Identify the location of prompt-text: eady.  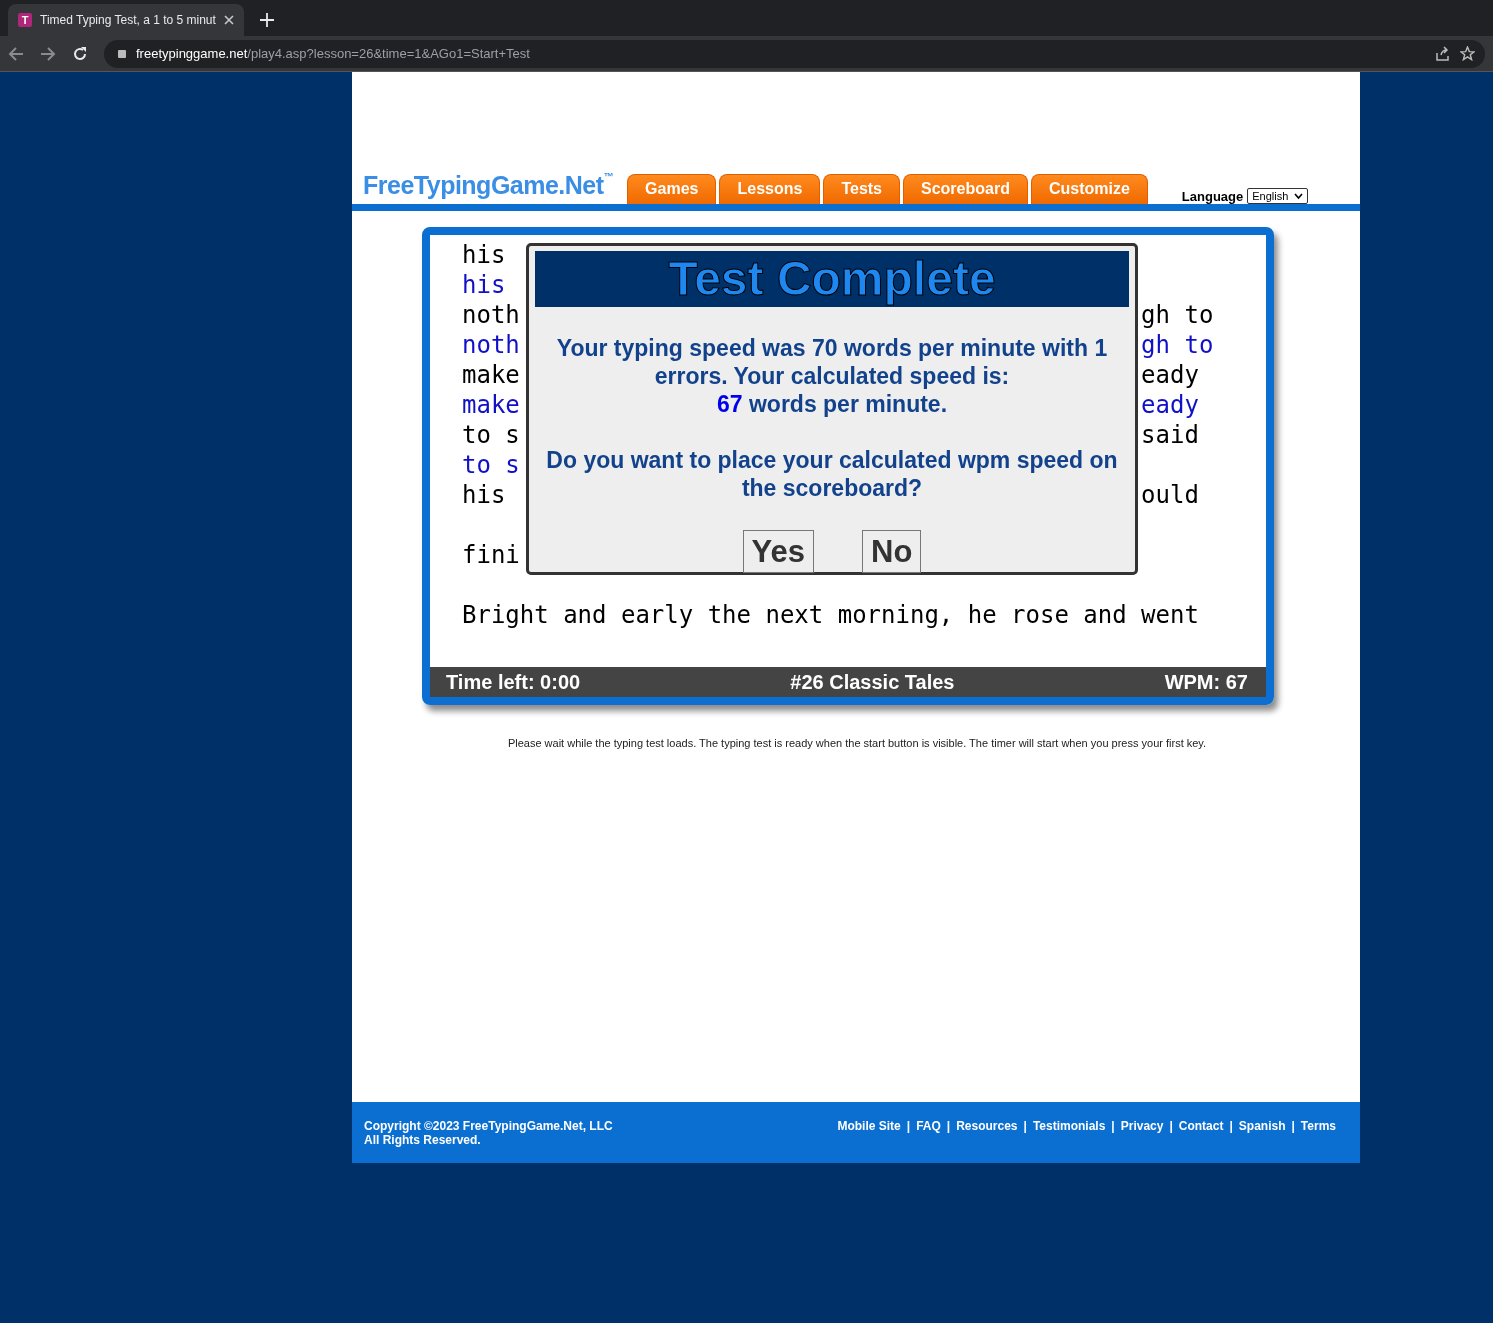
(1170, 375).